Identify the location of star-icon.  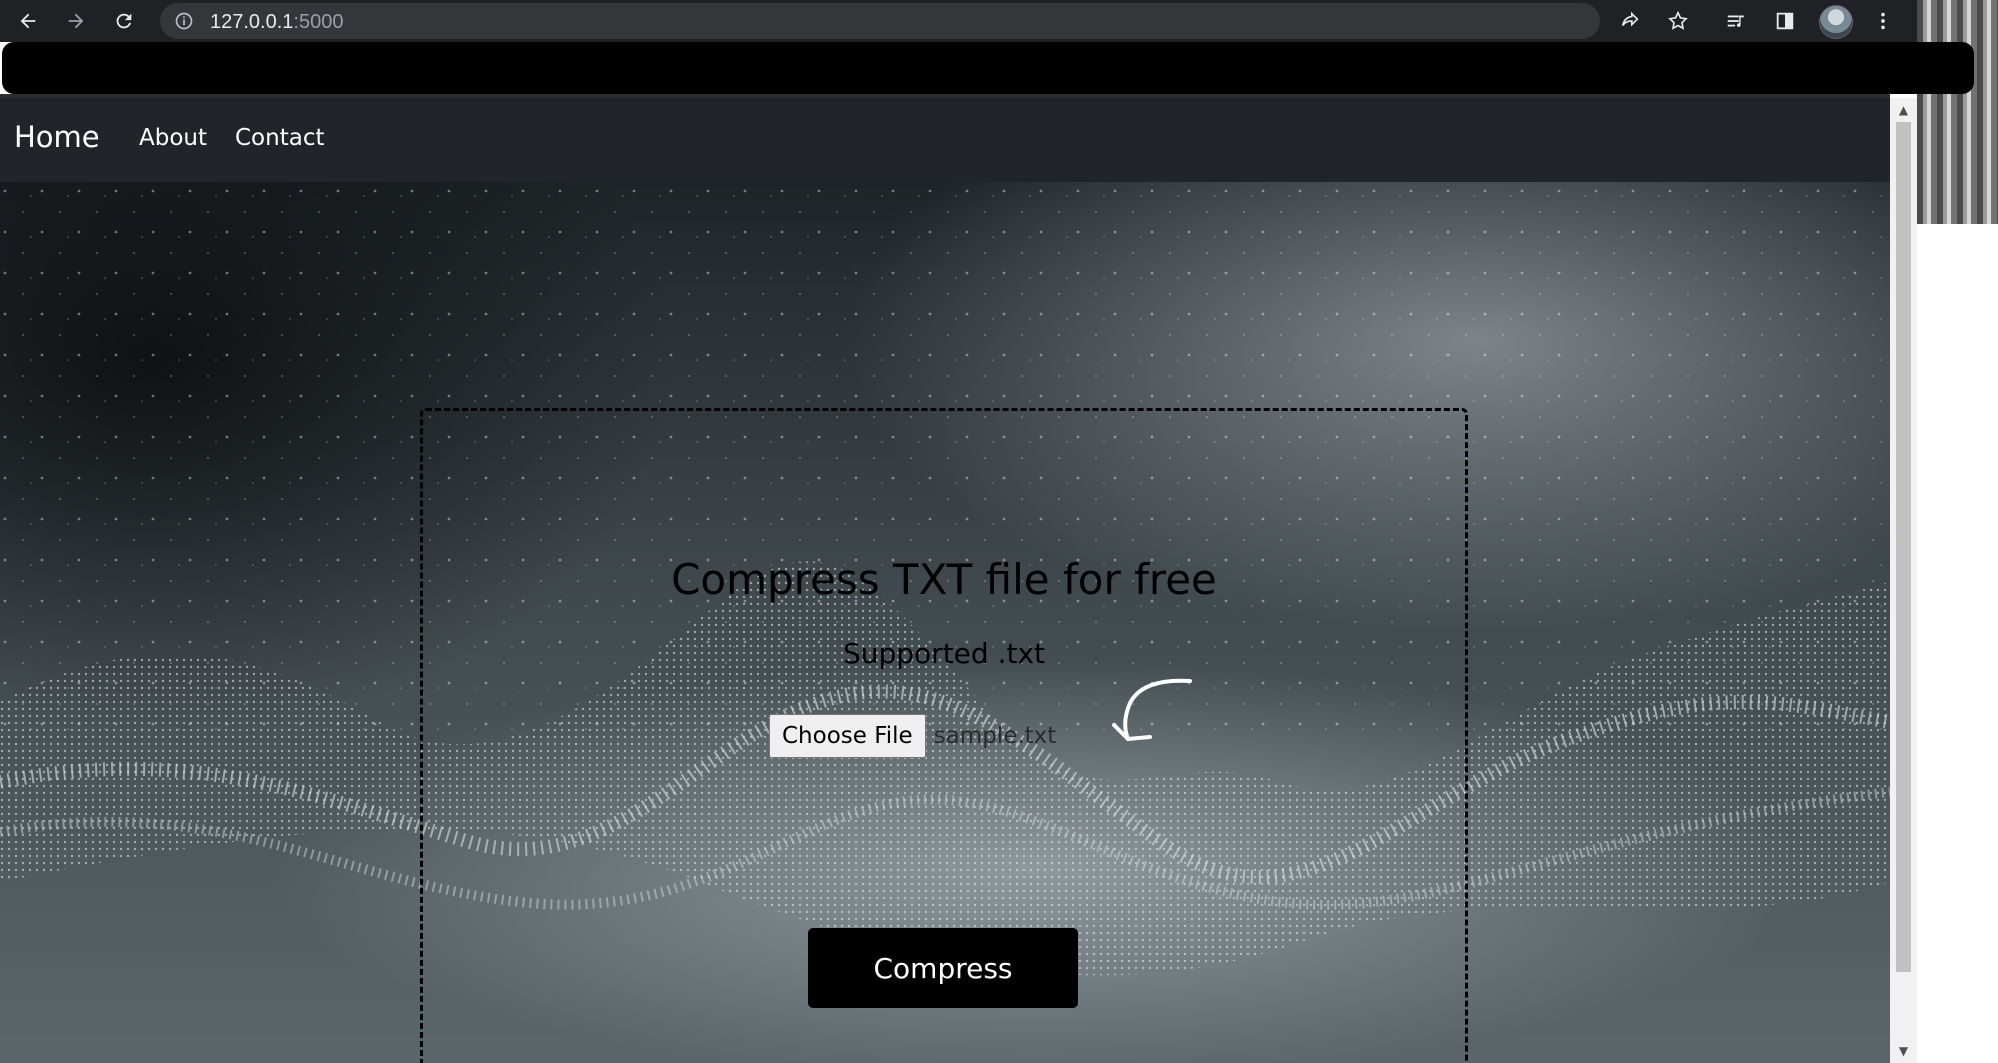
(1678, 21).